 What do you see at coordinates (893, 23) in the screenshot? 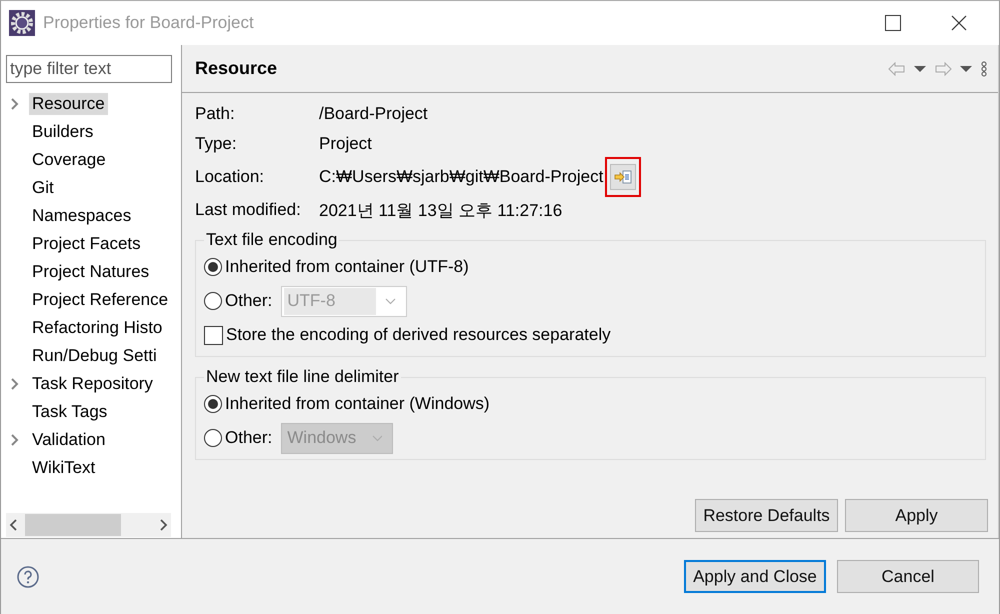
I see `maximize-icon` at bounding box center [893, 23].